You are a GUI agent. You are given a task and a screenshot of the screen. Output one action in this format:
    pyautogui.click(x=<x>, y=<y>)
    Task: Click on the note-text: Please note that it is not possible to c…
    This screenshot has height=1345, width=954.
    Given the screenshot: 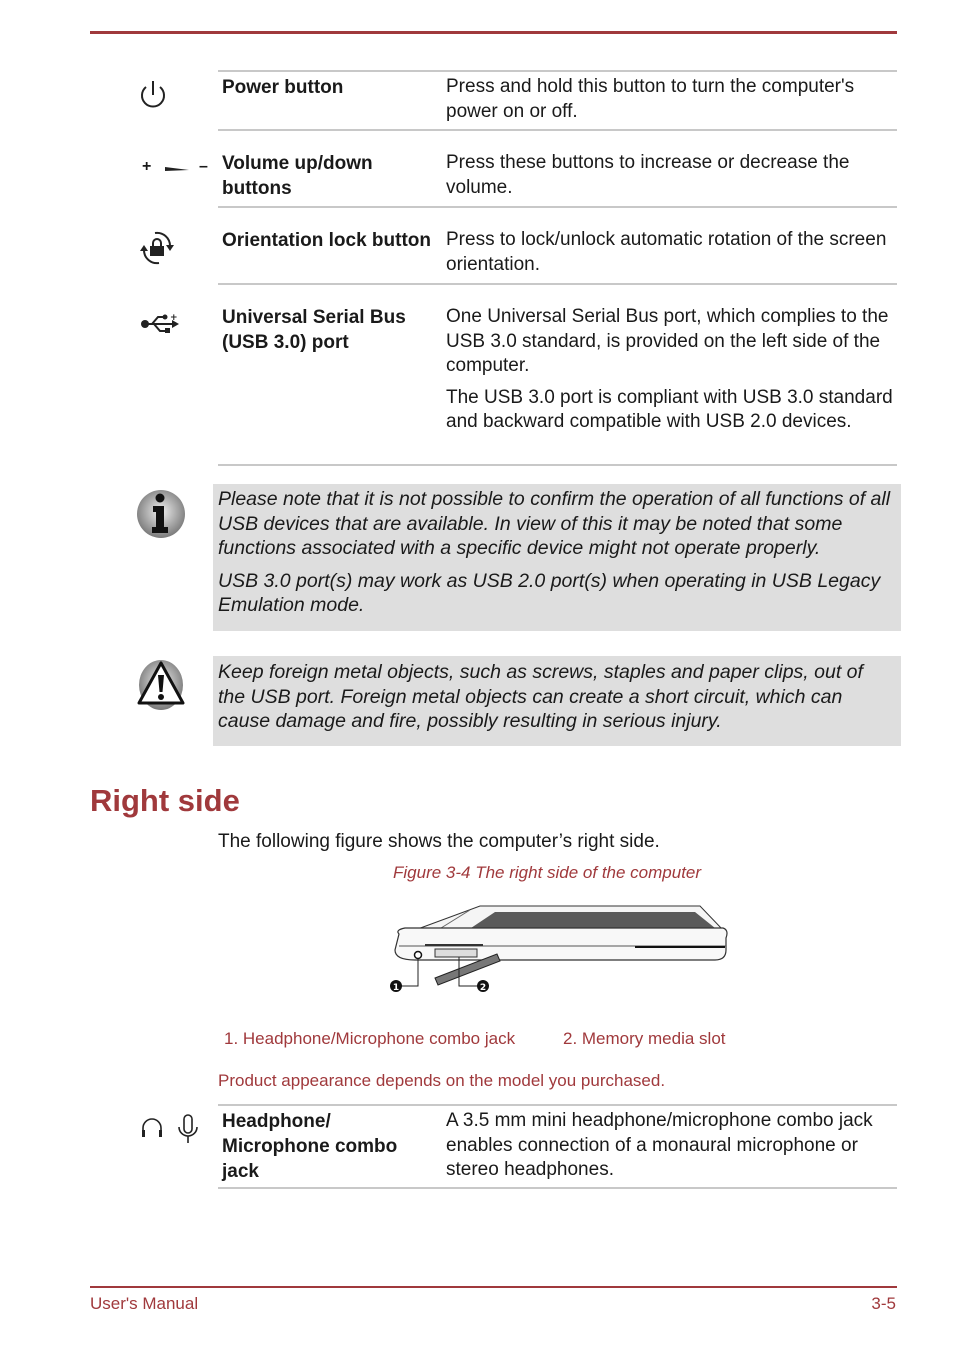 What is the action you would take?
    pyautogui.click(x=554, y=523)
    